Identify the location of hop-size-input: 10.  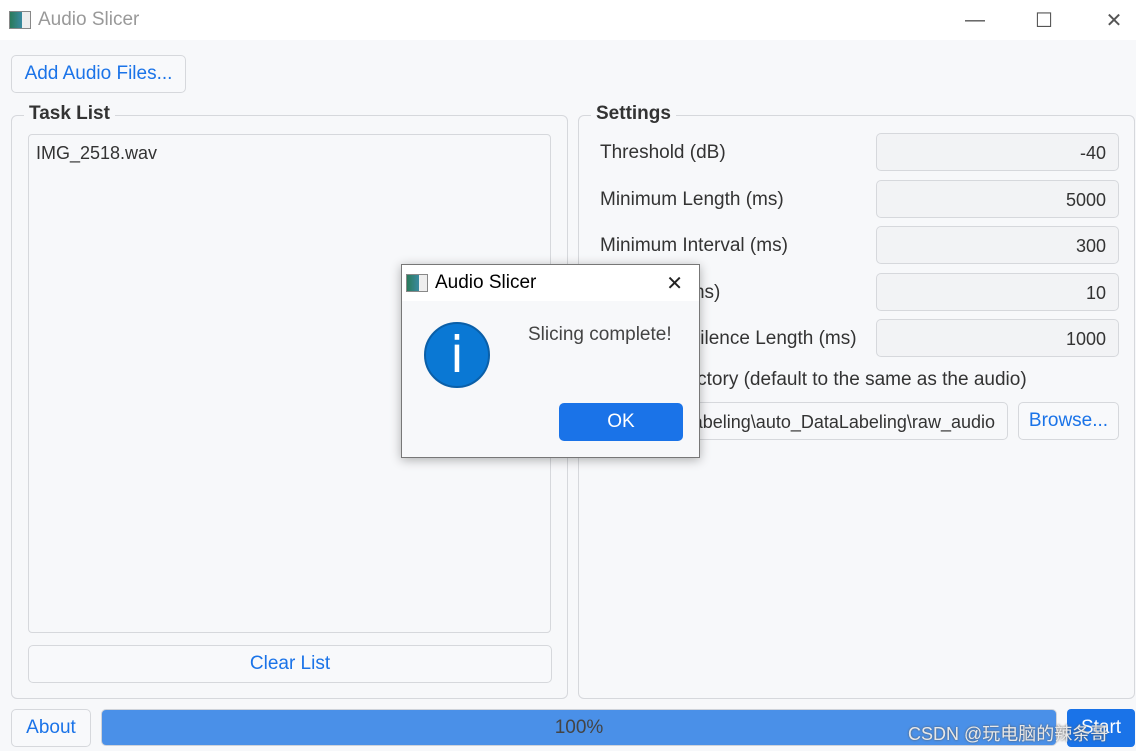
(997, 292).